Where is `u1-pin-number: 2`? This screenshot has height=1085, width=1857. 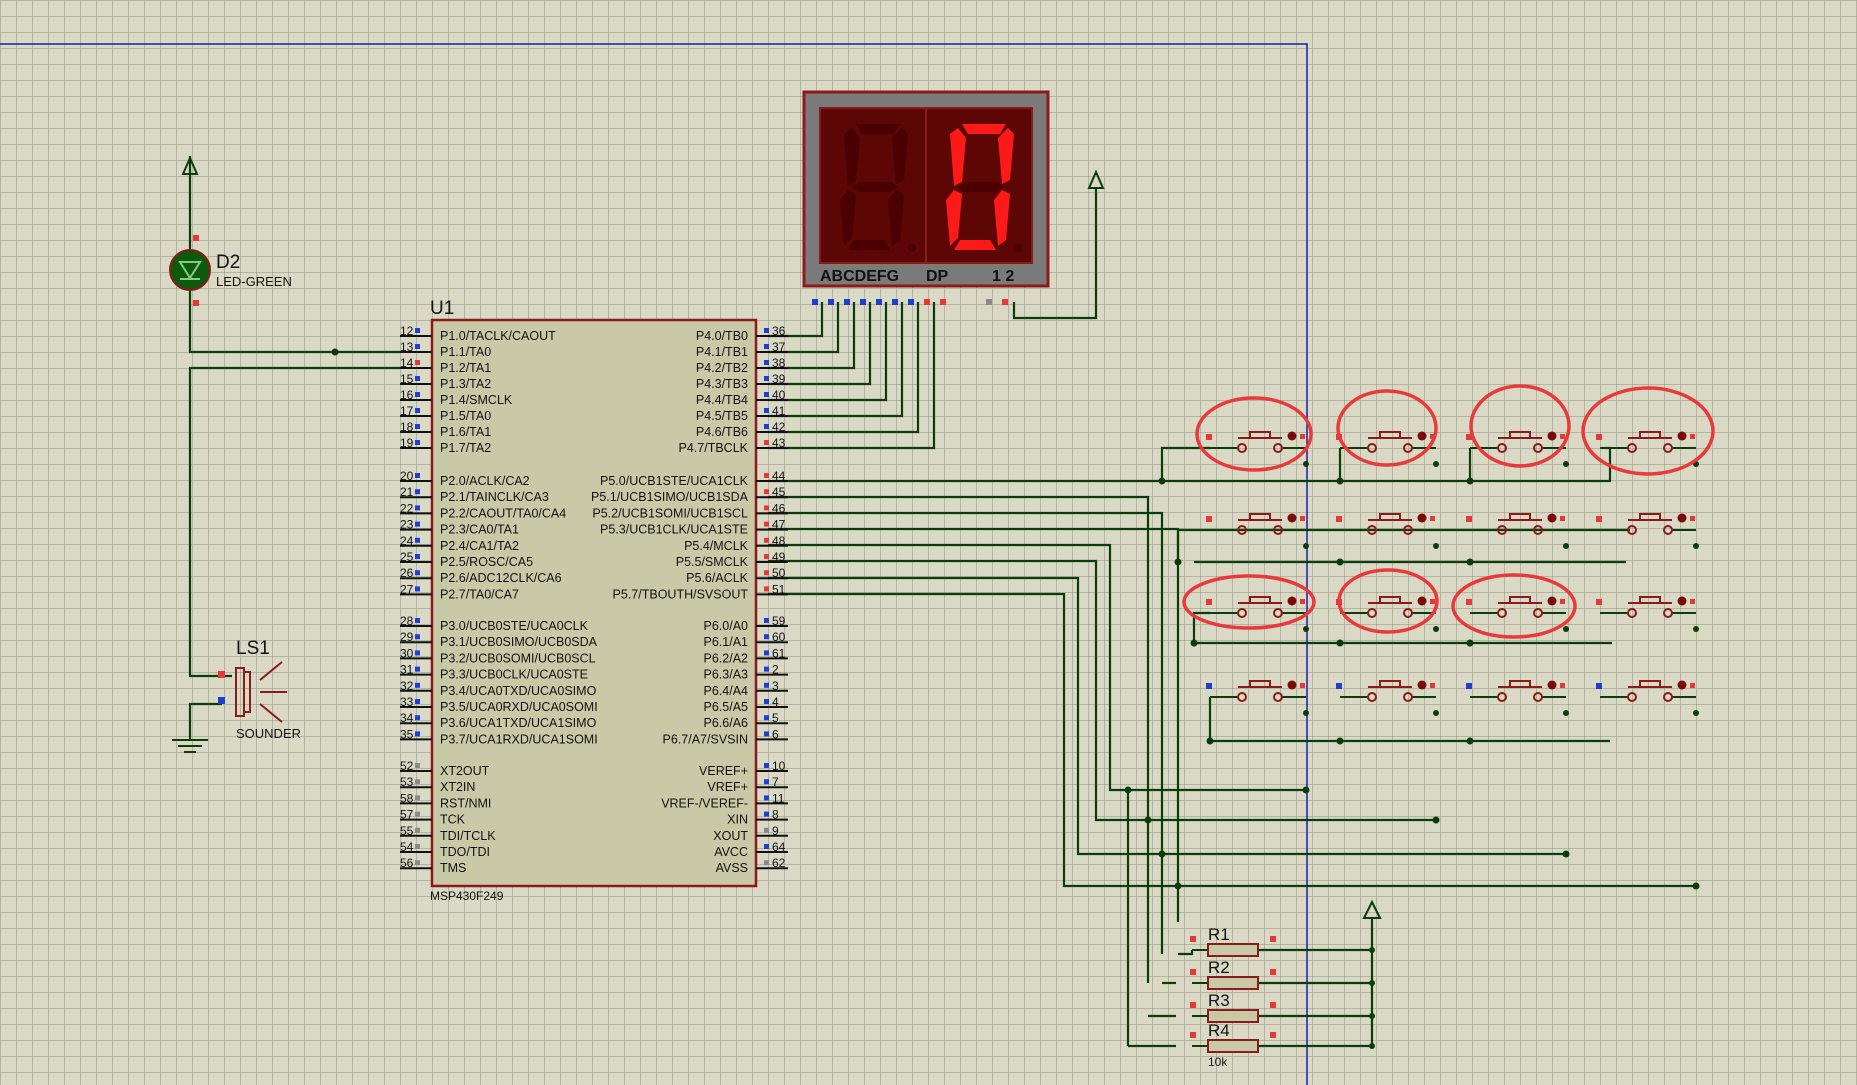
u1-pin-number: 2 is located at coordinates (775, 670).